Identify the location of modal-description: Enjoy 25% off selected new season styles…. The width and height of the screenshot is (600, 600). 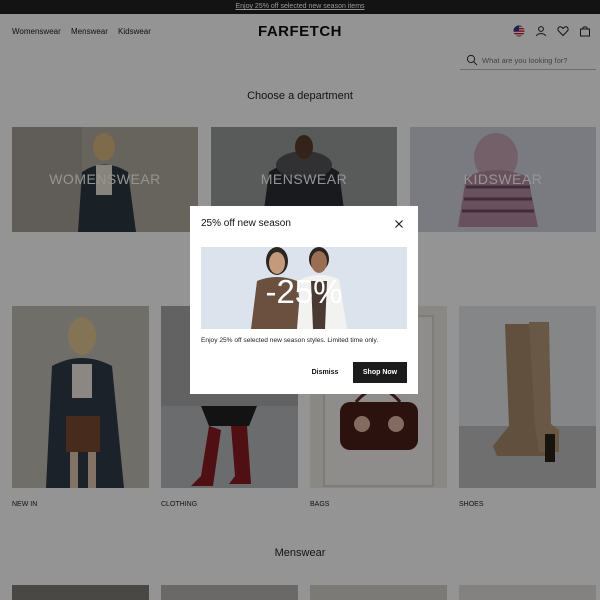
(290, 340).